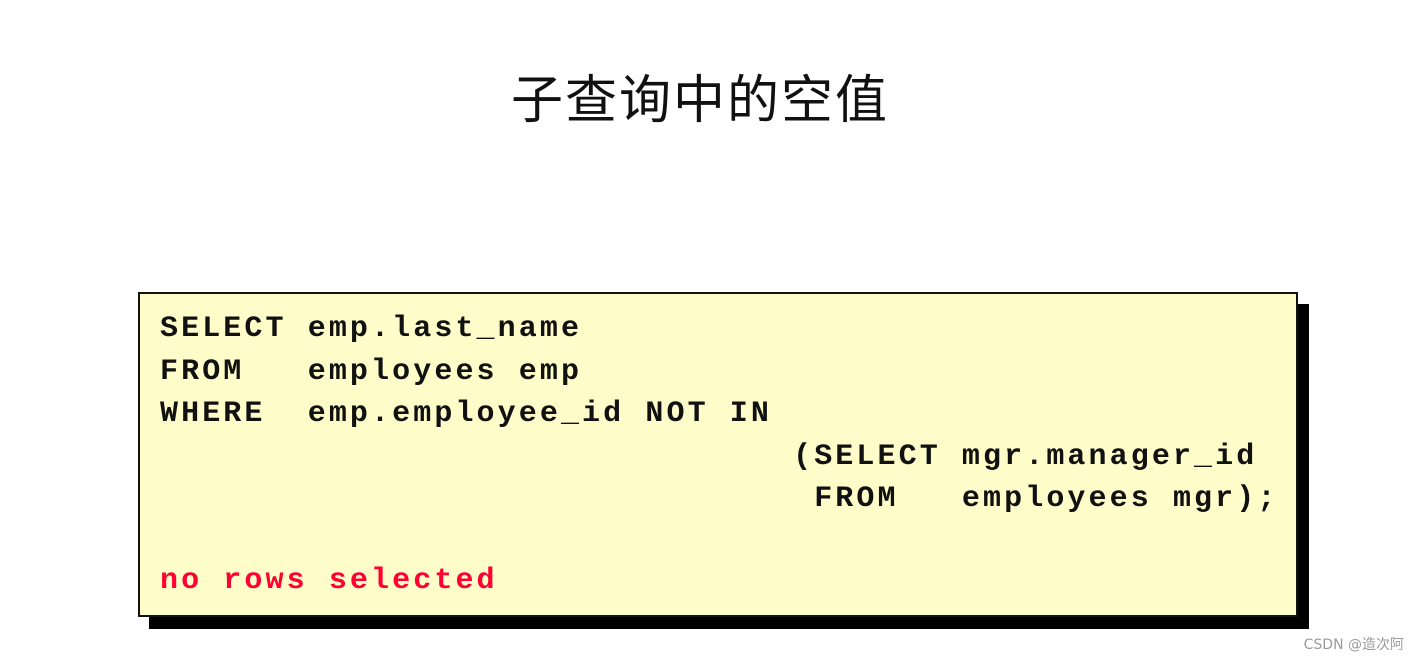 The image size is (1418, 661). What do you see at coordinates (719, 499) in the screenshot?
I see `code-line: FROM employees mgr);` at bounding box center [719, 499].